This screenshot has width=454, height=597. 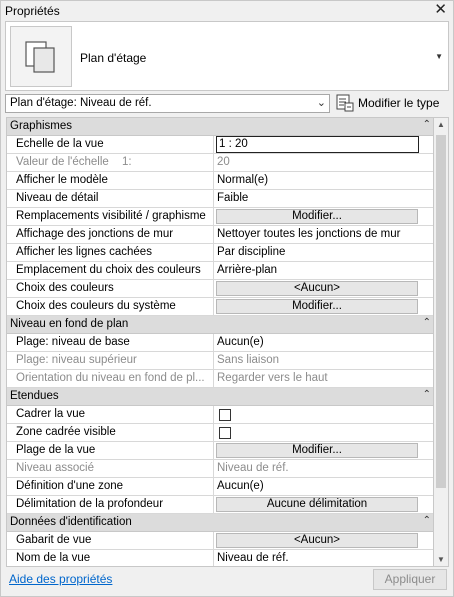 What do you see at coordinates (223, 162) in the screenshot?
I see `property-value: 20` at bounding box center [223, 162].